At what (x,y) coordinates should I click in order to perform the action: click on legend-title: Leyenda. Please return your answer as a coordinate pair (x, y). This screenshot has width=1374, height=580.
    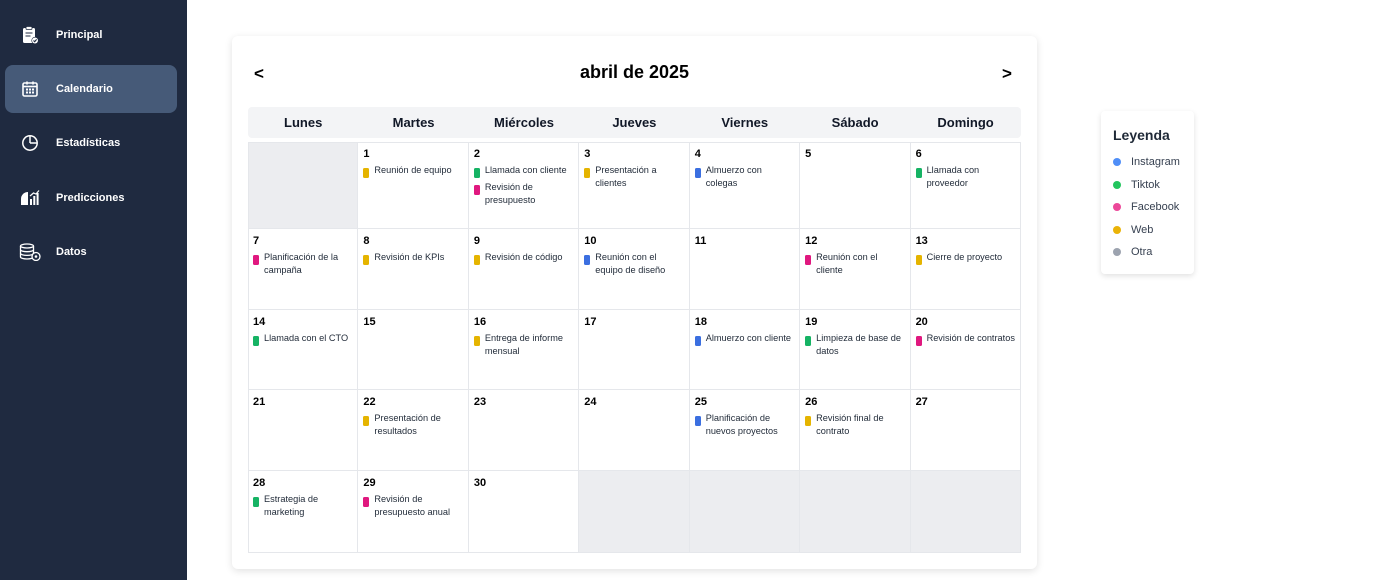
    Looking at the image, I should click on (1141, 135).